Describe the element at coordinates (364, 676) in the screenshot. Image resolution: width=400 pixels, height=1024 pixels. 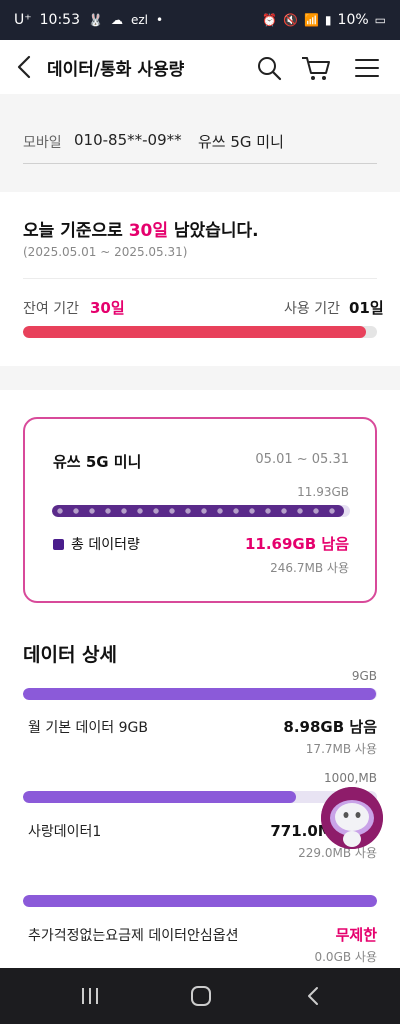
I see `detail-capacity: 9GB` at that location.